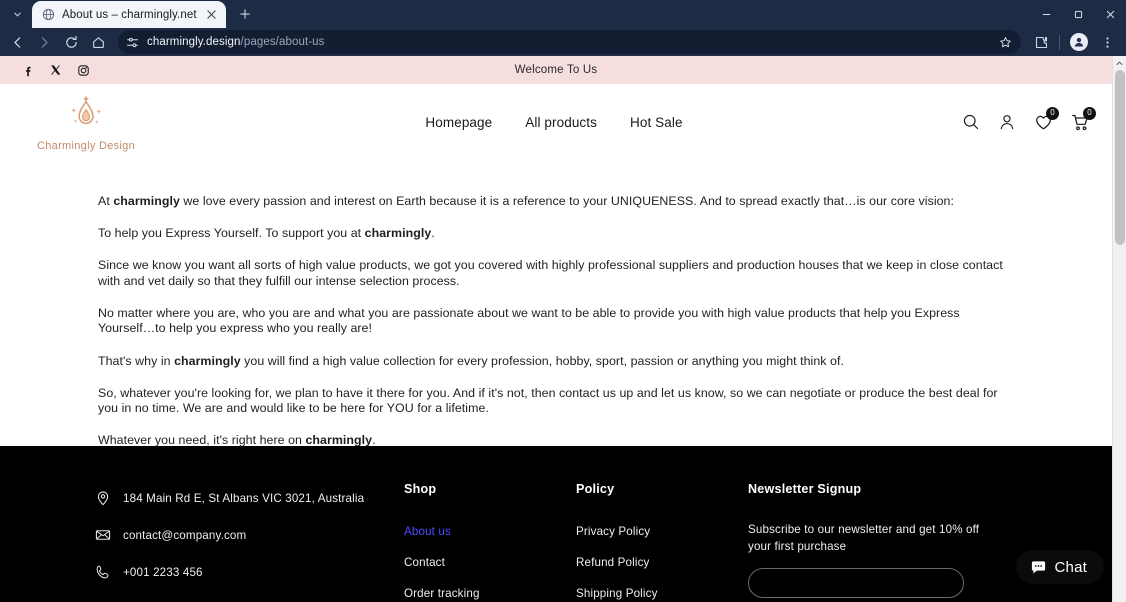 This screenshot has height=602, width=1126. Describe the element at coordinates (1005, 42) in the screenshot. I see `star-icon` at that location.